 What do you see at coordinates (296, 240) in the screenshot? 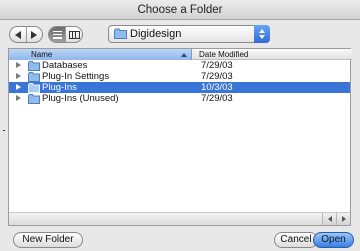
I see `cancel-button: Cancel` at bounding box center [296, 240].